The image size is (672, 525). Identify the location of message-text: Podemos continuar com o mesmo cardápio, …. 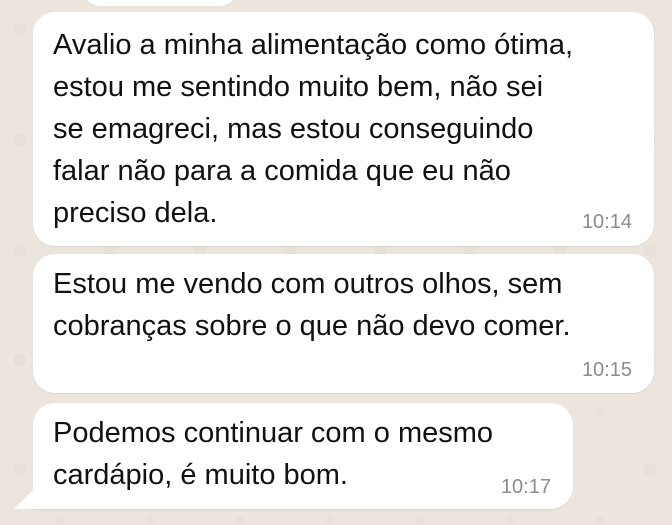
(273, 454).